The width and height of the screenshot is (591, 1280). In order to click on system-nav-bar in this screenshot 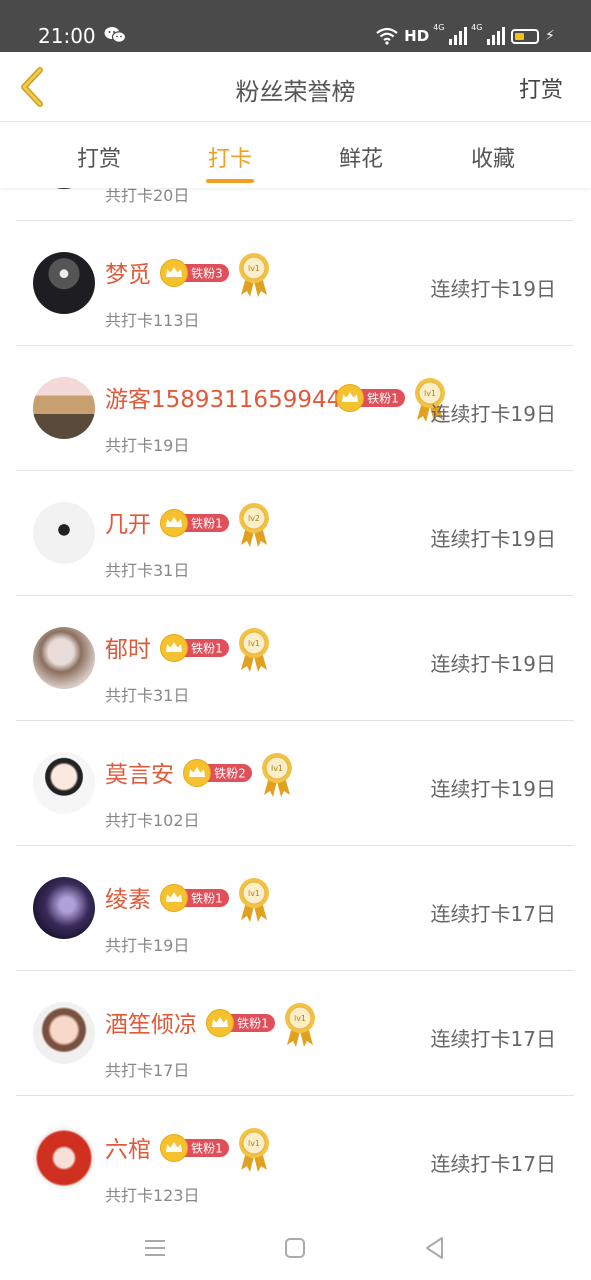, I will do `click(295, 1249)`.